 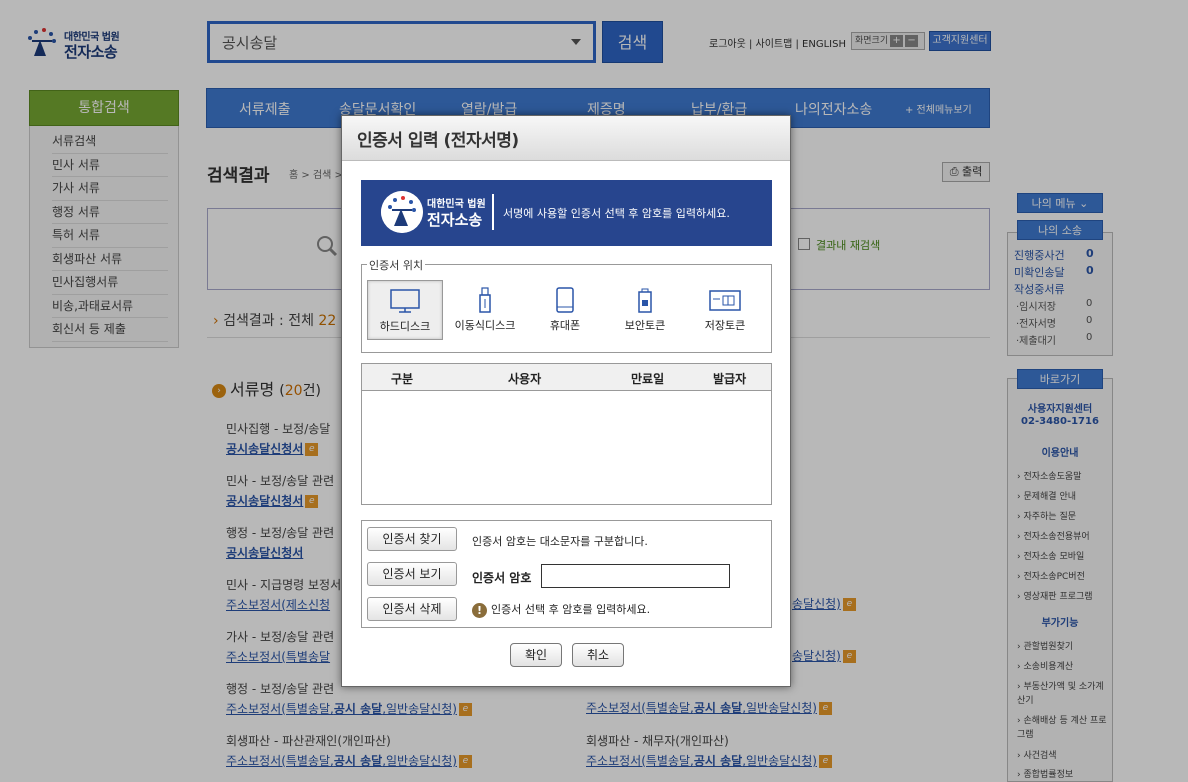 What do you see at coordinates (565, 325) in the screenshot?
I see `location-label: 휴대폰` at bounding box center [565, 325].